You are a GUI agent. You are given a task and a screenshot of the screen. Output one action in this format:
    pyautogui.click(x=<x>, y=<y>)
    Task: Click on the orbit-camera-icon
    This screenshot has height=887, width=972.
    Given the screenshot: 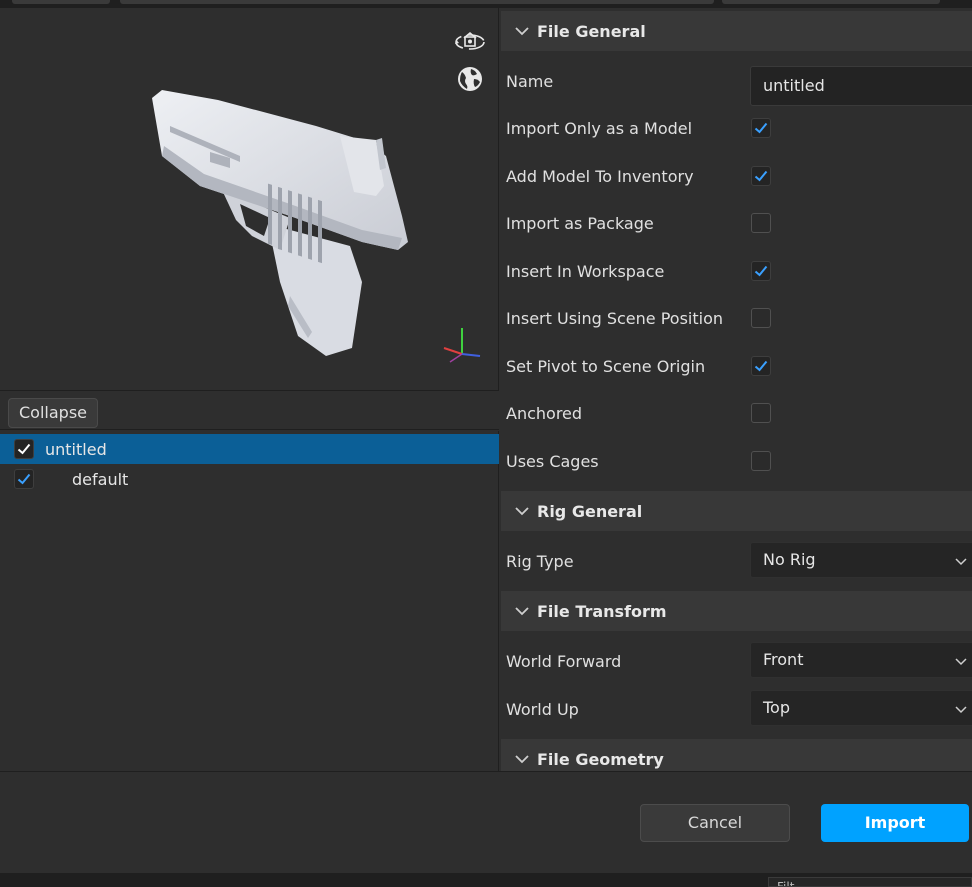 What is the action you would take?
    pyautogui.click(x=470, y=42)
    